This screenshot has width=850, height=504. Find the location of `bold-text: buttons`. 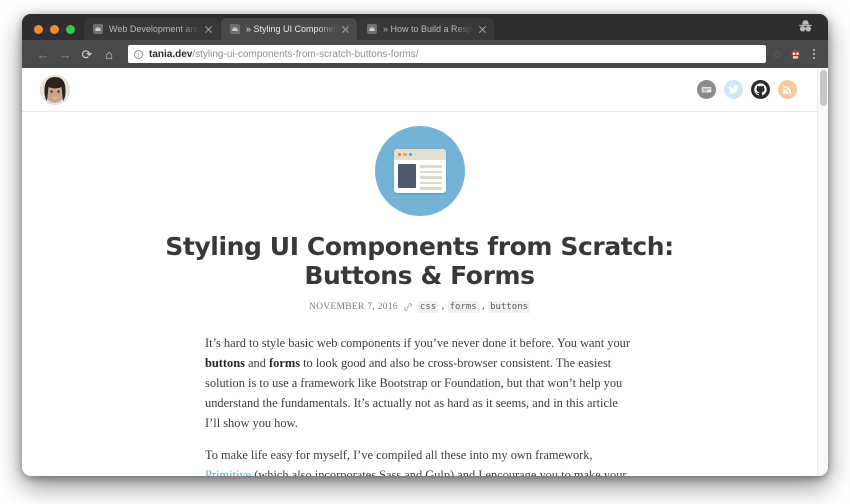

bold-text: buttons is located at coordinates (225, 362).